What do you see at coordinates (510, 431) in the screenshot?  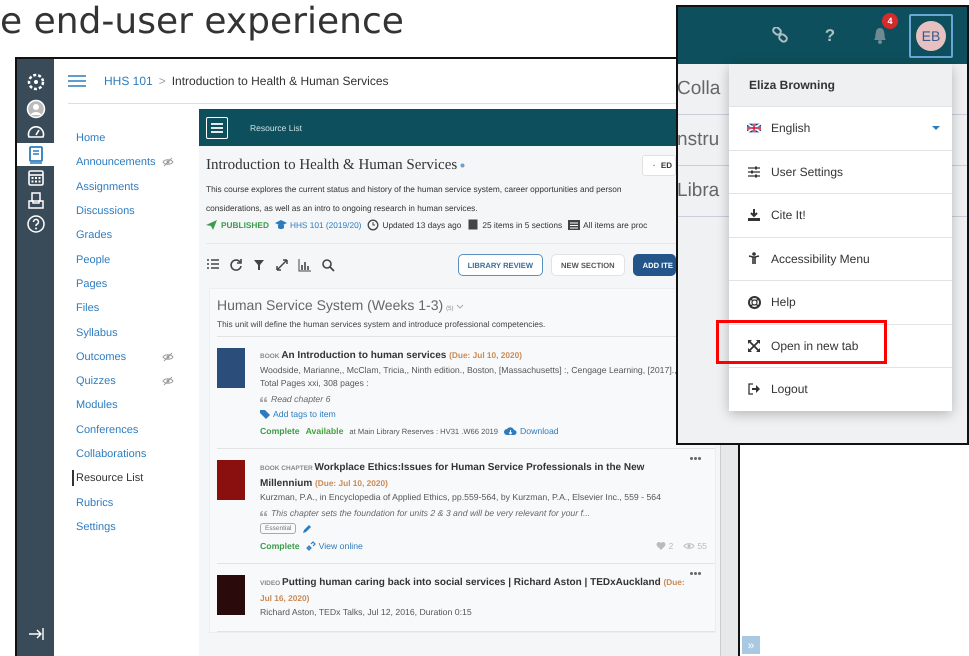 I see `cloud-download-icon` at bounding box center [510, 431].